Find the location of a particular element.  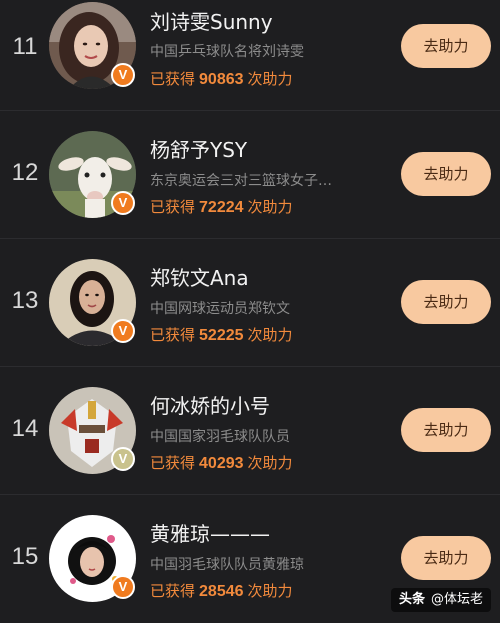

support-count: 72224 is located at coordinates (221, 207).